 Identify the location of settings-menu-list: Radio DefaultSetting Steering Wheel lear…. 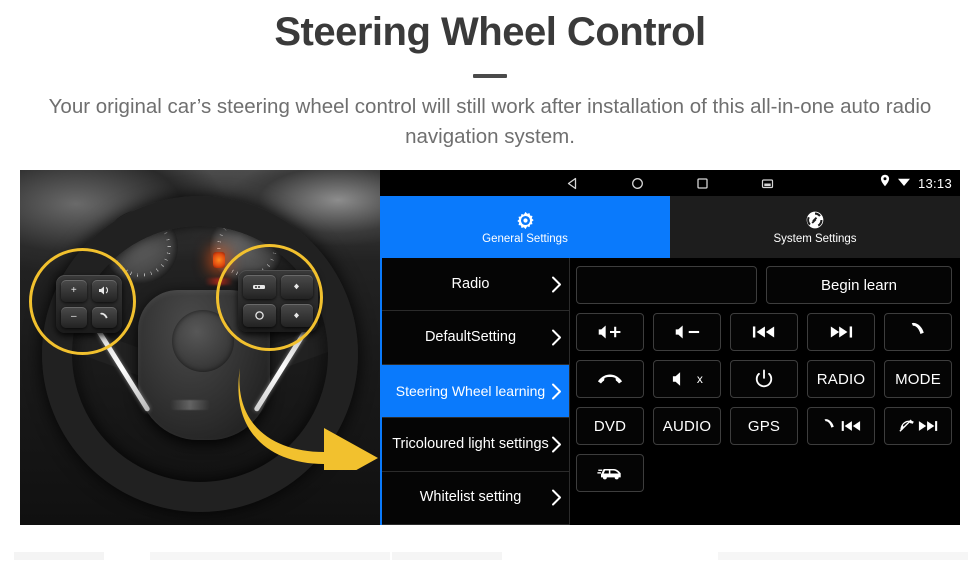
(475, 391).